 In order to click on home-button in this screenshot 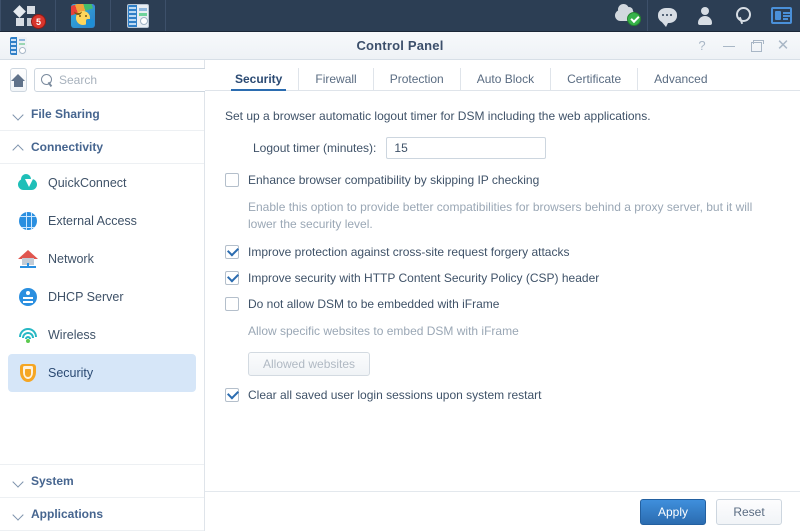, I will do `click(18, 80)`.